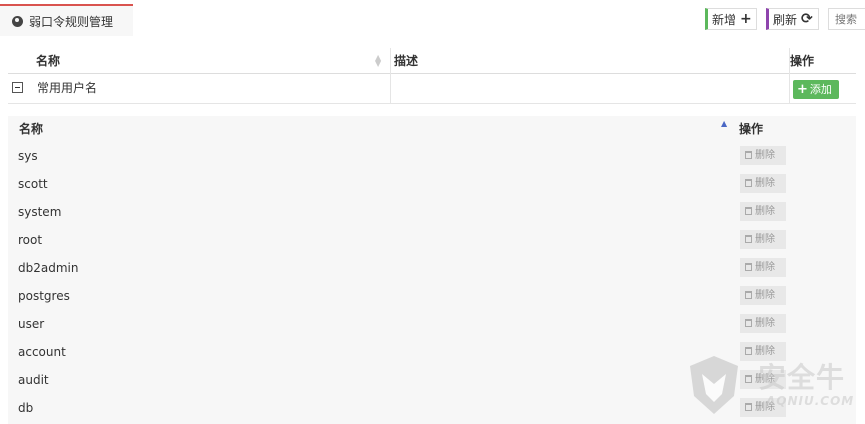 Image resolution: width=865 pixels, height=424 pixels. What do you see at coordinates (432, 89) in the screenshot?
I see `table-row: 常用用户名 + 添加` at bounding box center [432, 89].